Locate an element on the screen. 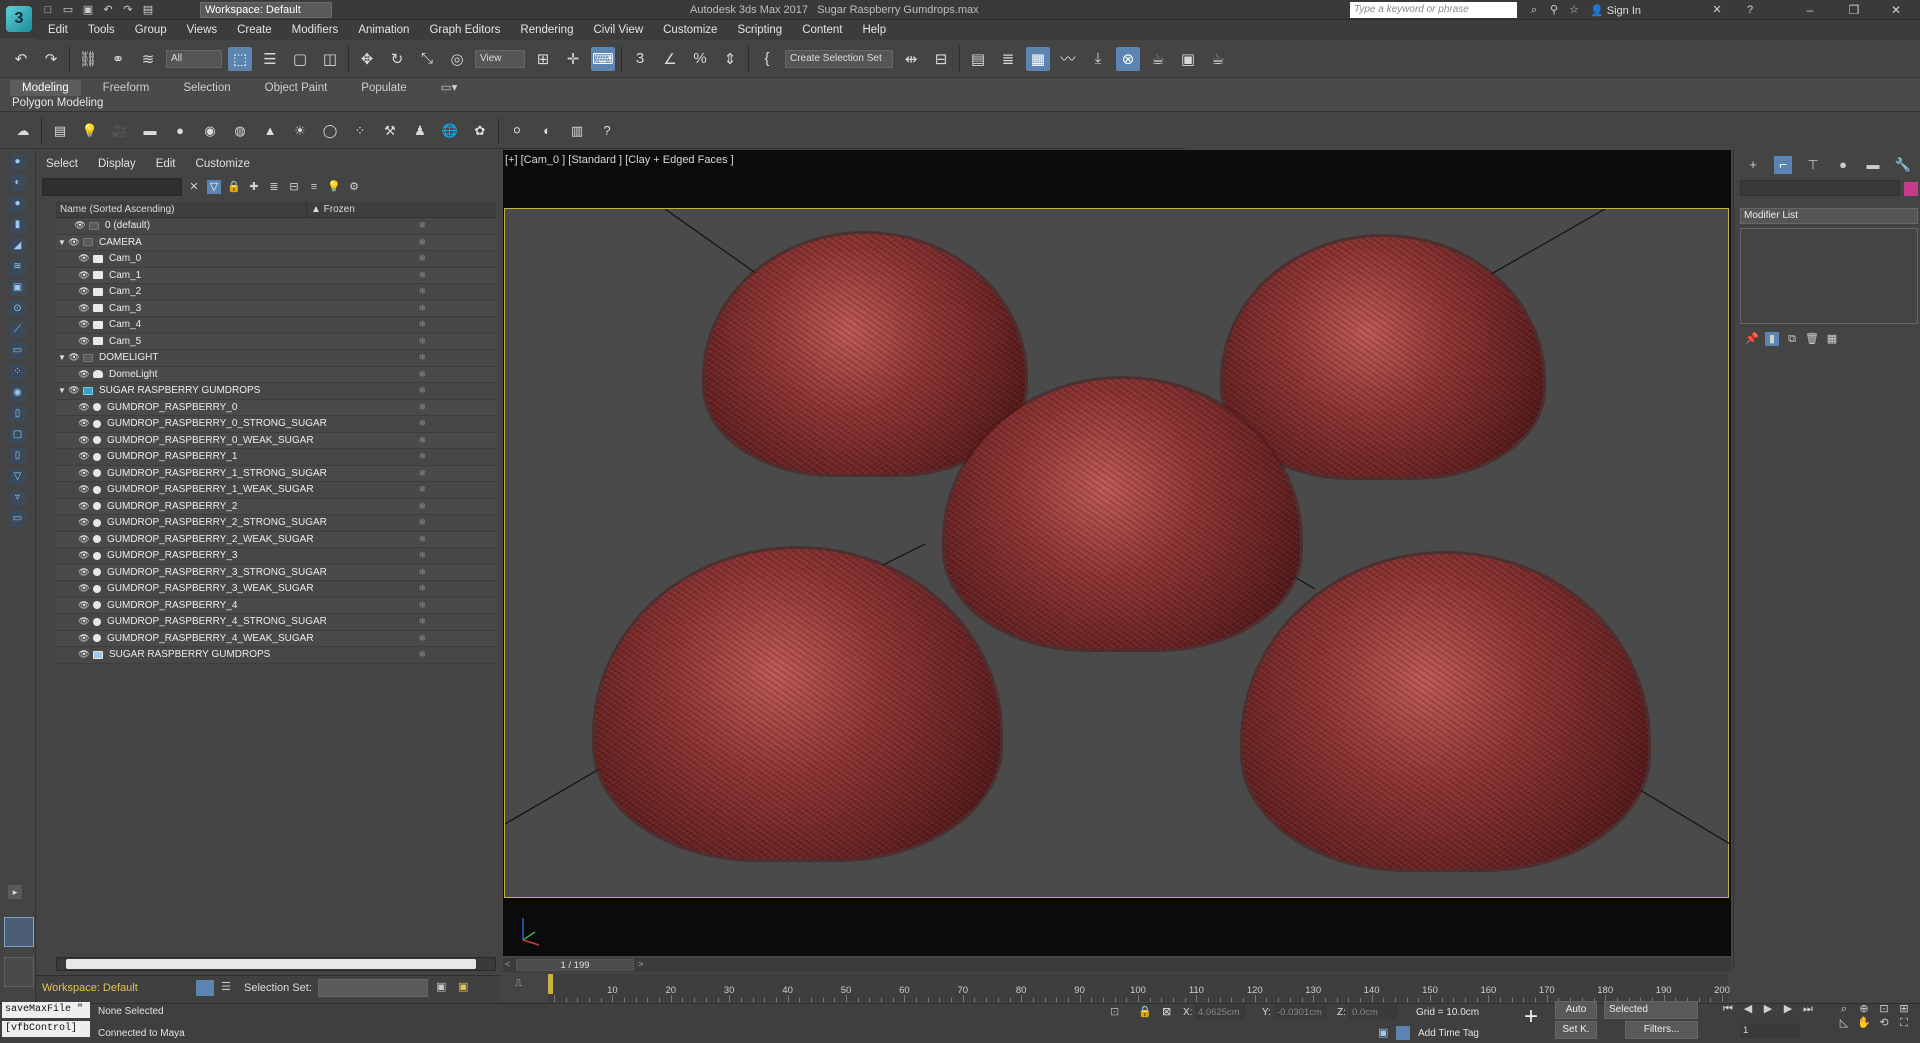 The height and width of the screenshot is (1043, 1920). menu-create: Create is located at coordinates (254, 30).